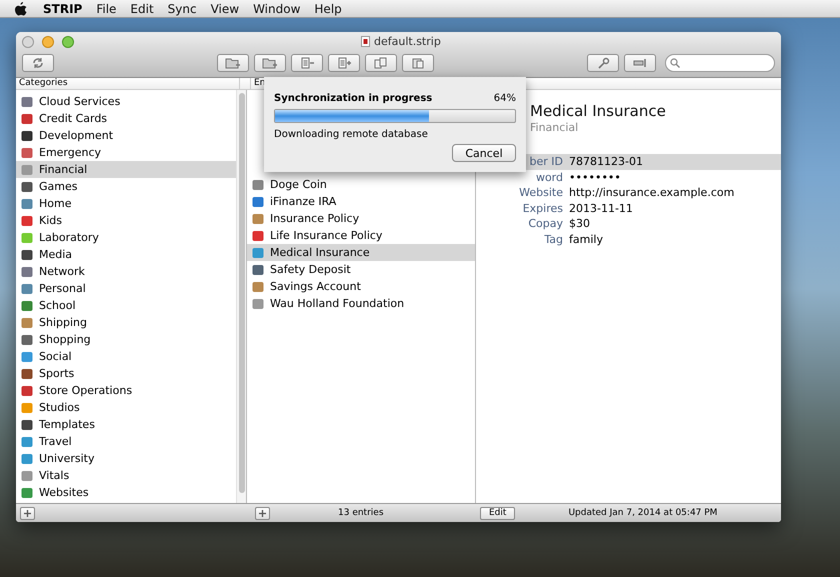  Describe the element at coordinates (337, 303) in the screenshot. I see `entry-label: Wau Holland Foundation` at that location.